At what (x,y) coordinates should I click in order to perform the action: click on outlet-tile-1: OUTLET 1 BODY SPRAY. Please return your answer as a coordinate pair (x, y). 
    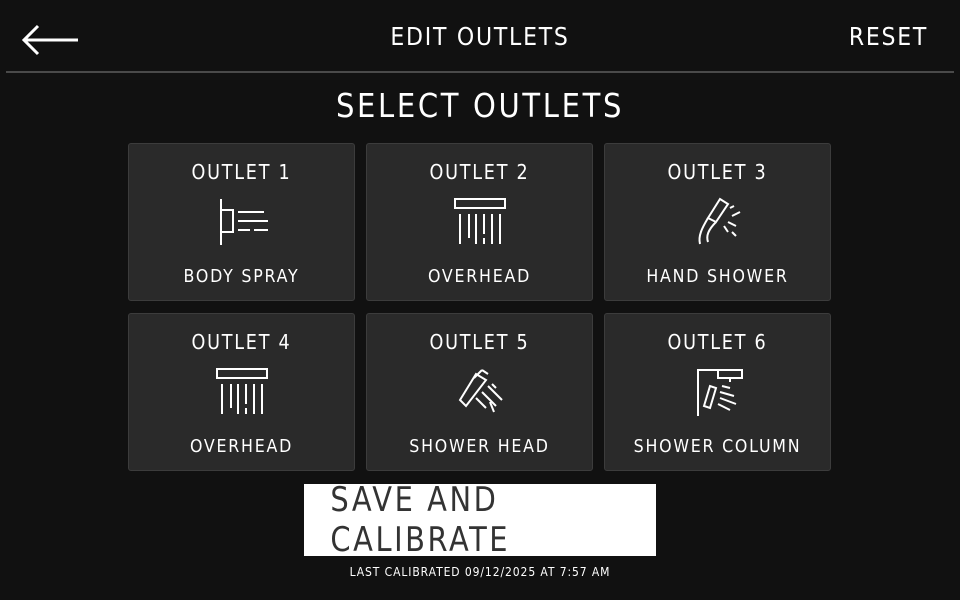
    Looking at the image, I should click on (241, 222).